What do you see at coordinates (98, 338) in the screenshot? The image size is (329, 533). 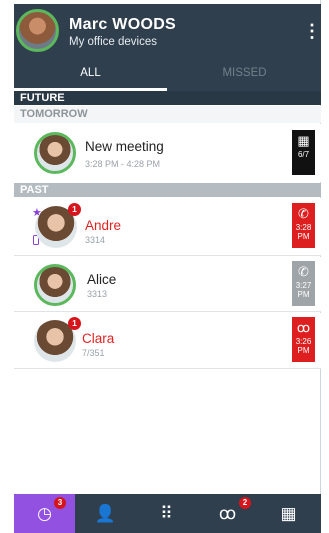 I see `contact-name: Clara` at bounding box center [98, 338].